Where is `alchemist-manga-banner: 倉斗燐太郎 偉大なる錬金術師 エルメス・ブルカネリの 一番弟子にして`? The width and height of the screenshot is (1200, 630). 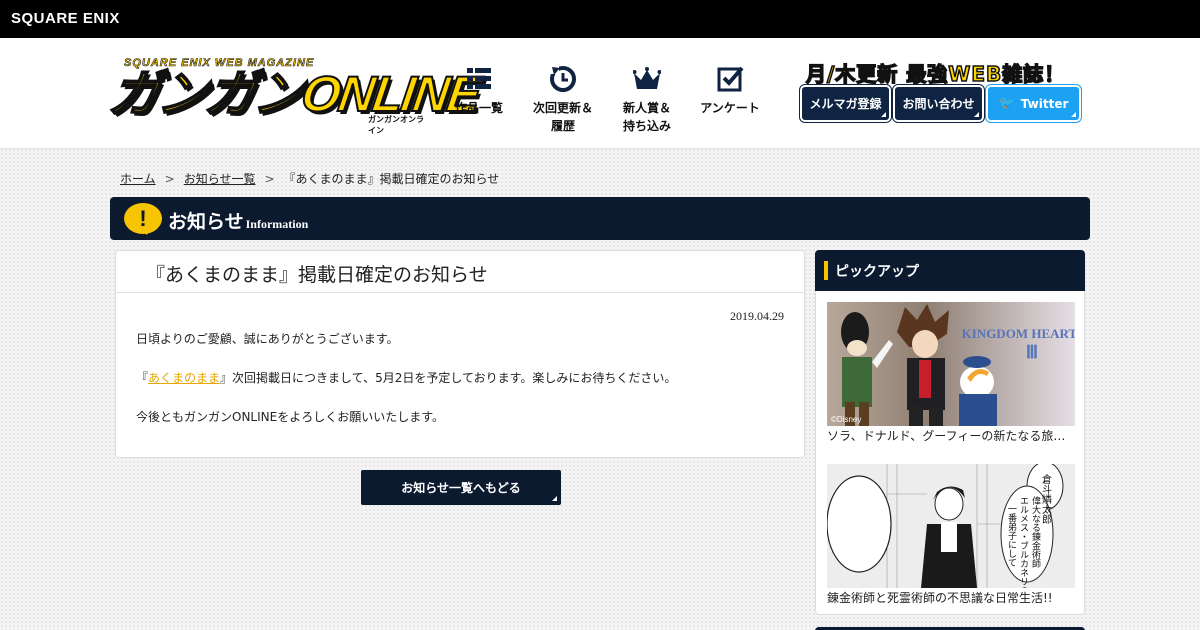
alchemist-manga-banner: 倉斗燐太郎 偉大なる錬金術師 エルメス・ブルカネリの 一番弟子にして is located at coordinates (951, 526).